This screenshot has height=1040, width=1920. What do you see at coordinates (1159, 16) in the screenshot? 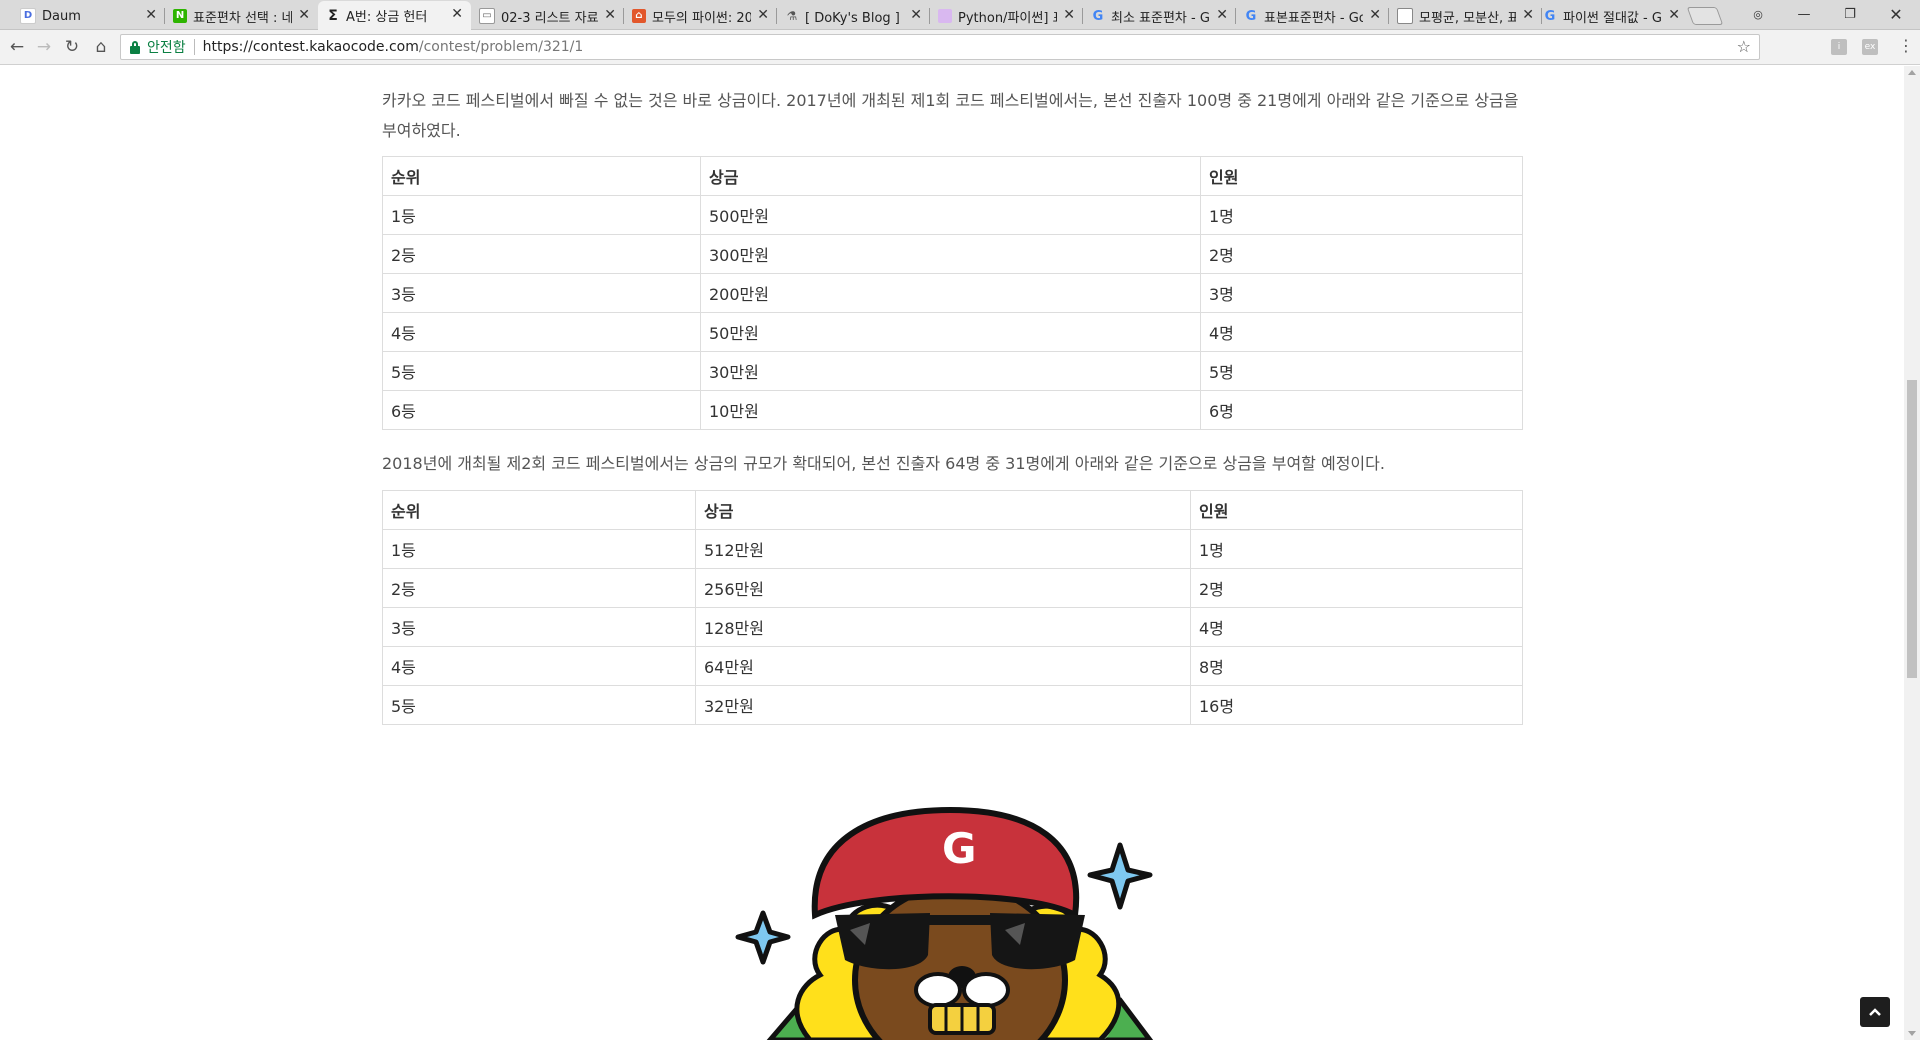
I see `tab-google-1: G 최소 표준편차 - G ✕` at bounding box center [1159, 16].